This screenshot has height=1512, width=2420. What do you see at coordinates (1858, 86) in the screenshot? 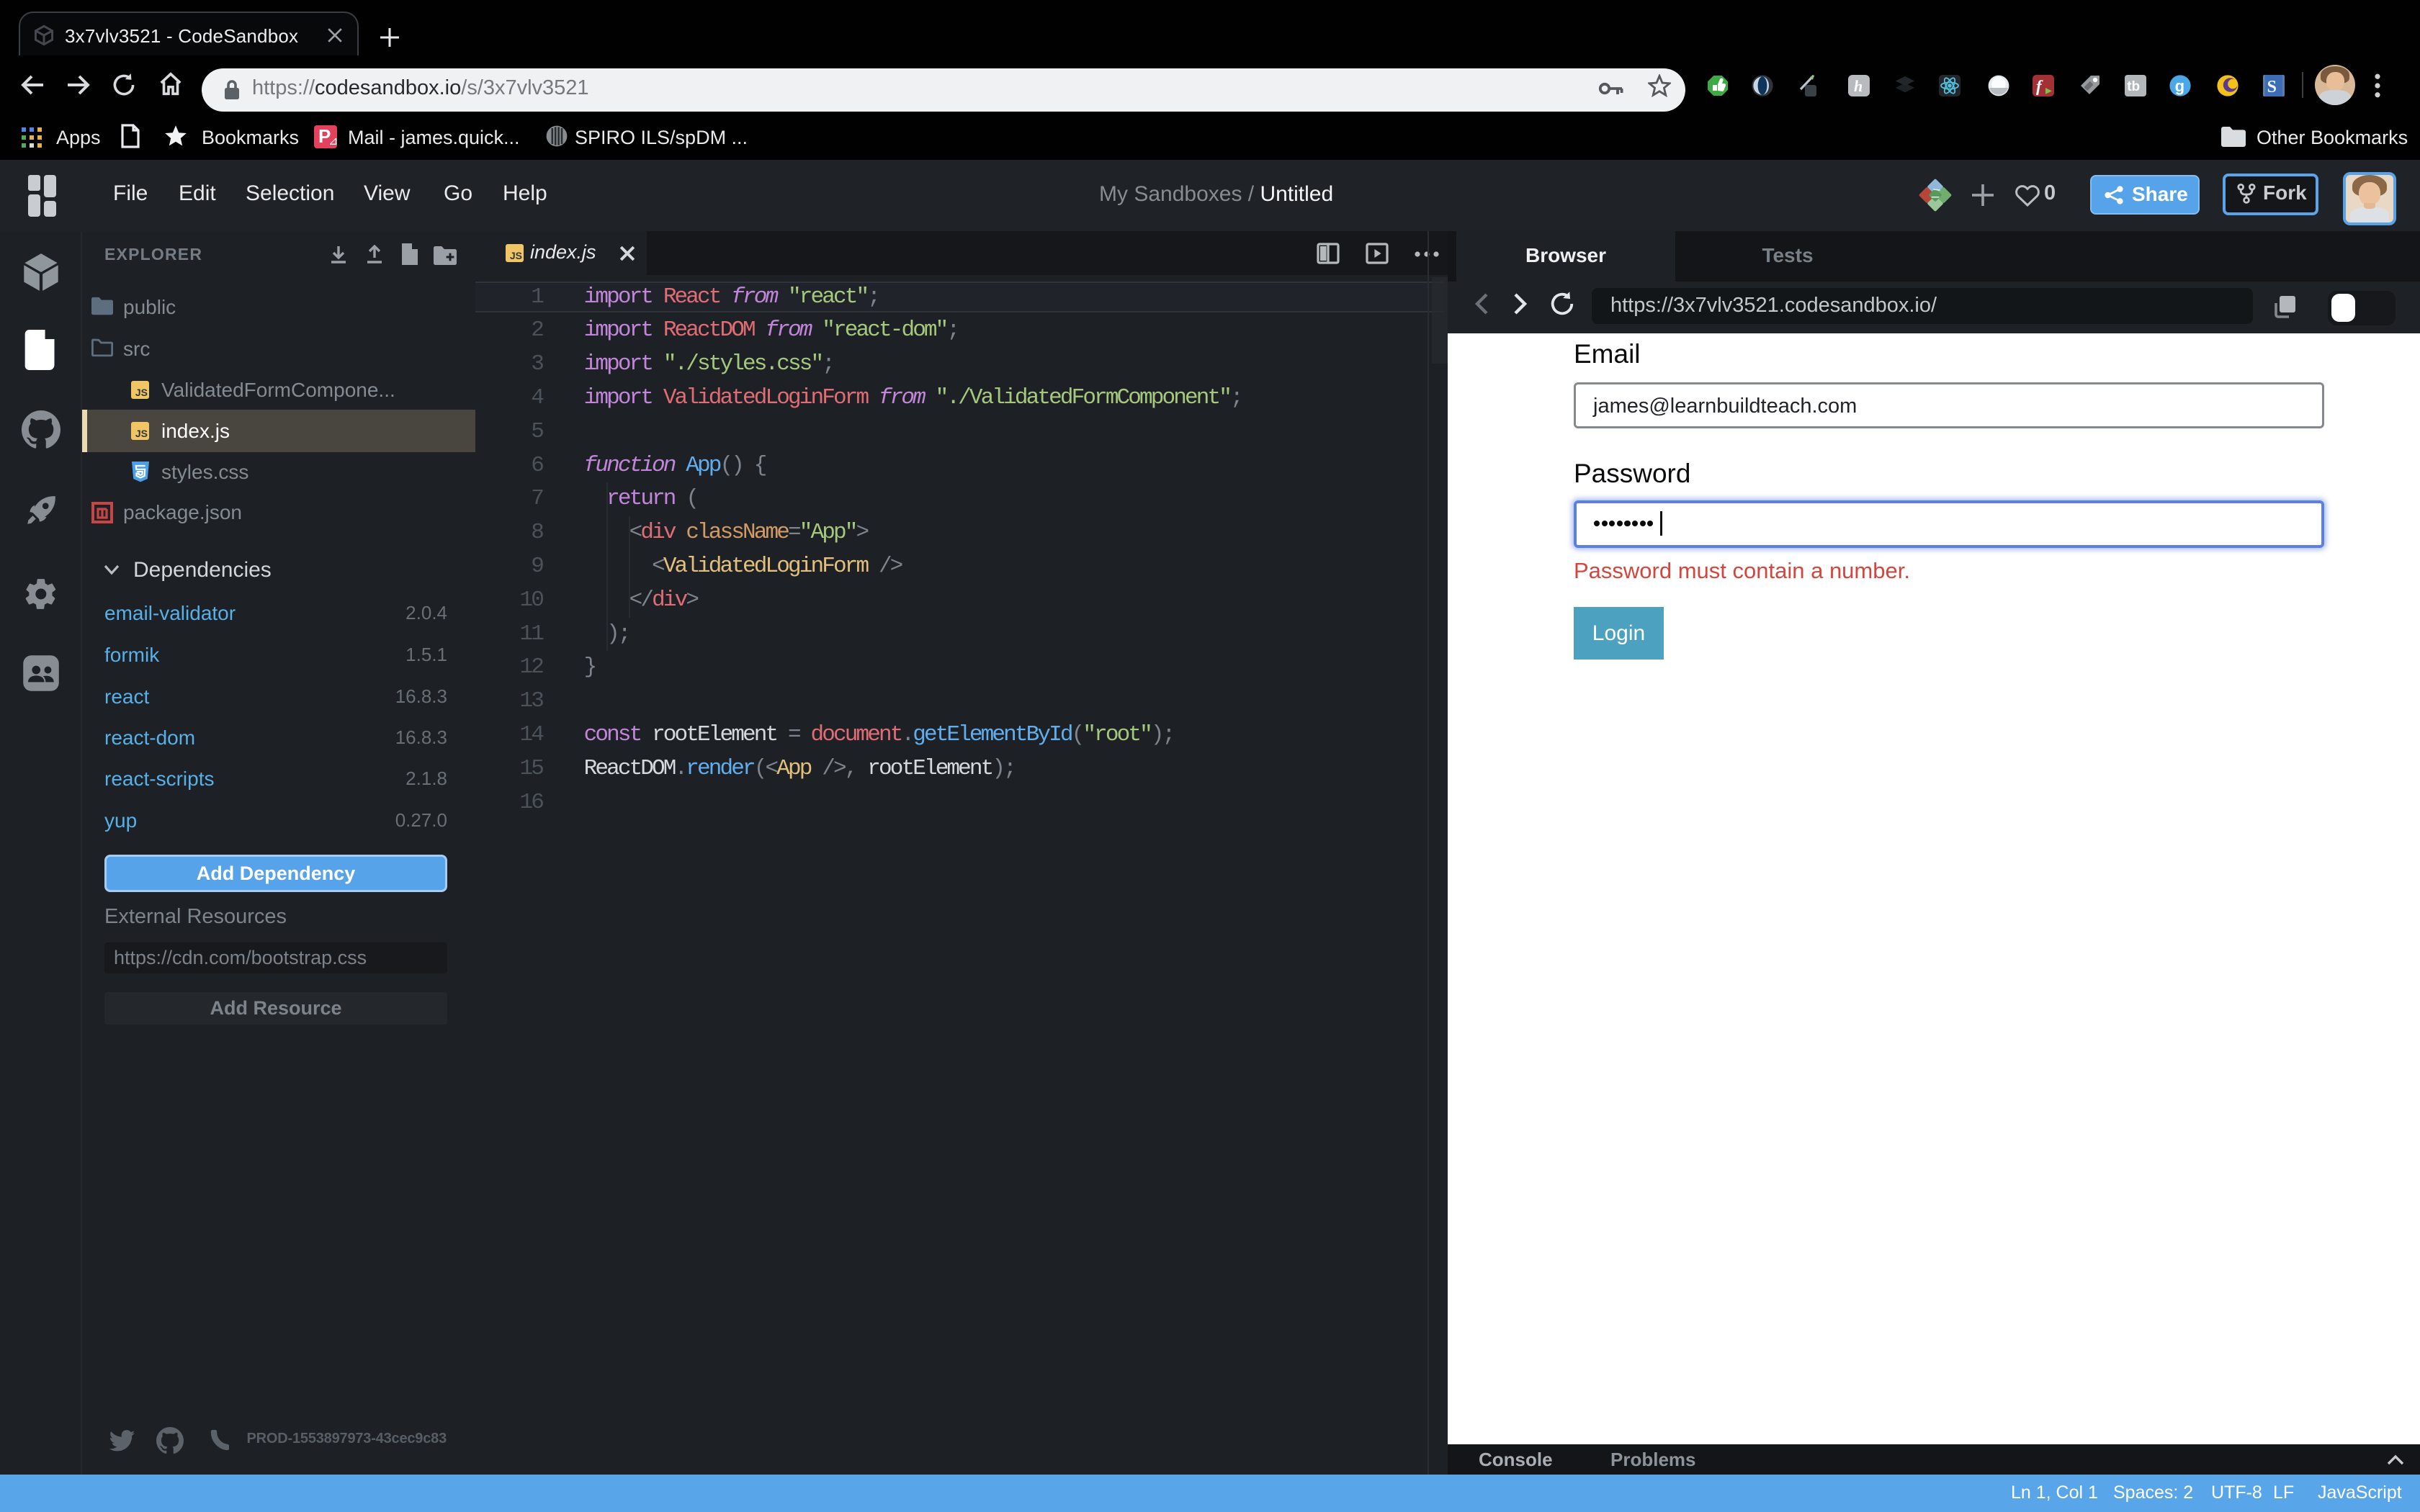
I see `svg-text: h` at bounding box center [1858, 86].